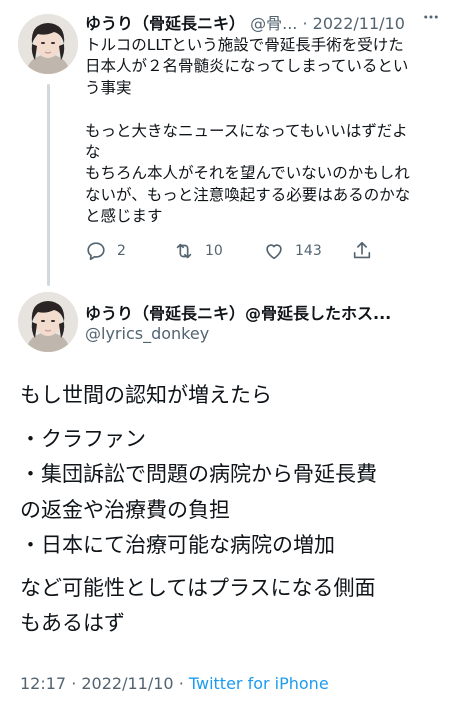  What do you see at coordinates (214, 251) in the screenshot?
I see `retweet-count: 10` at bounding box center [214, 251].